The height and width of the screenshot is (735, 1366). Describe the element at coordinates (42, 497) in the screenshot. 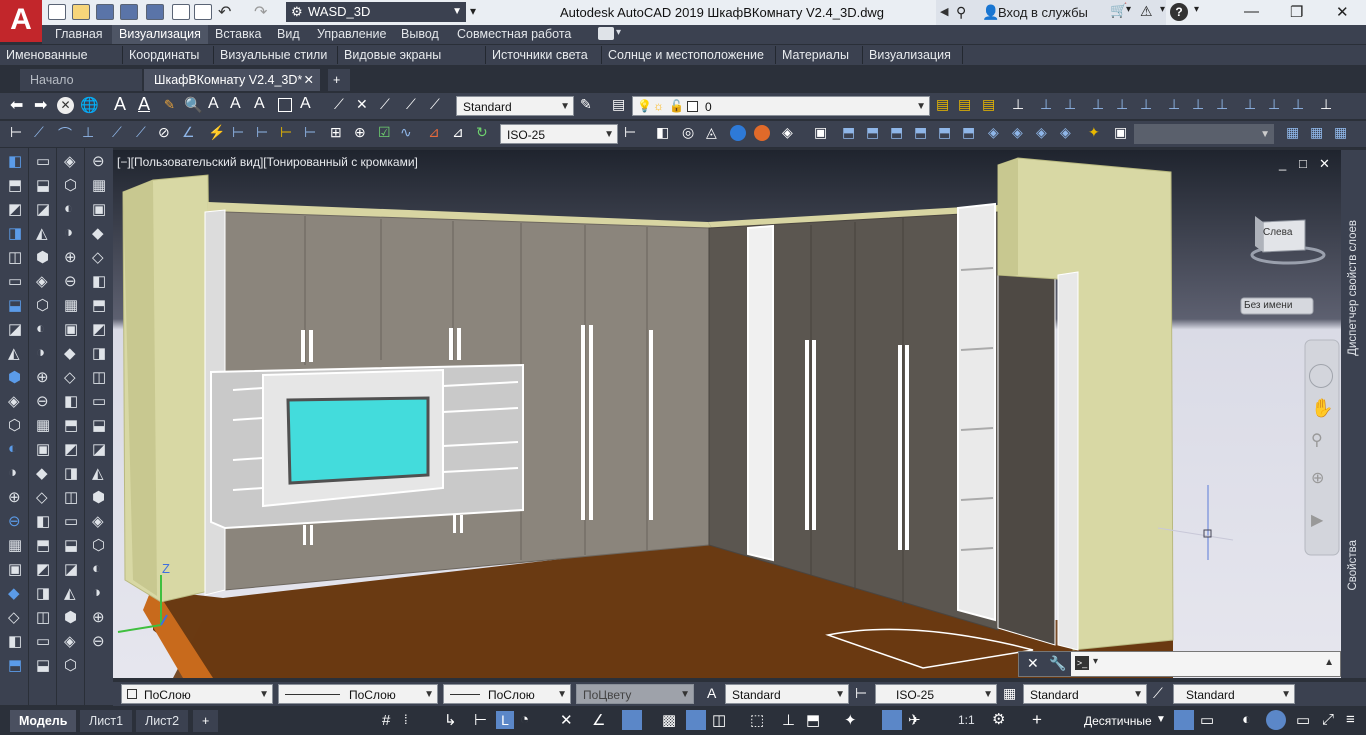

I see `mirror-icon: ◇` at that location.